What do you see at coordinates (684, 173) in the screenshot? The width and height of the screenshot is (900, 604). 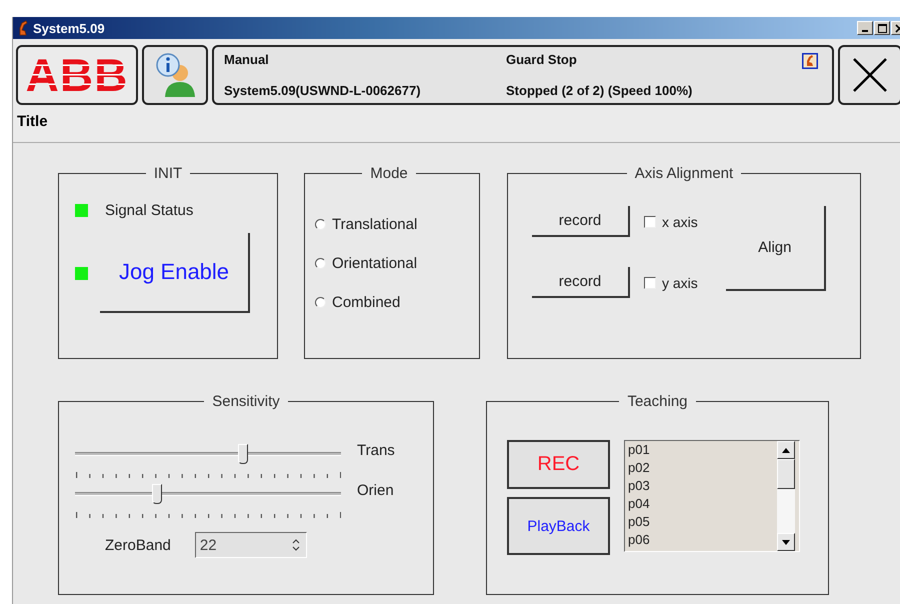 I see `group-title: Axis Alignment` at bounding box center [684, 173].